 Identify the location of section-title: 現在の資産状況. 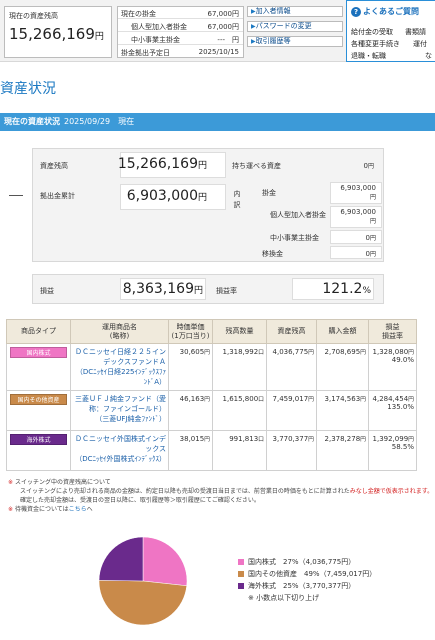
(32, 121).